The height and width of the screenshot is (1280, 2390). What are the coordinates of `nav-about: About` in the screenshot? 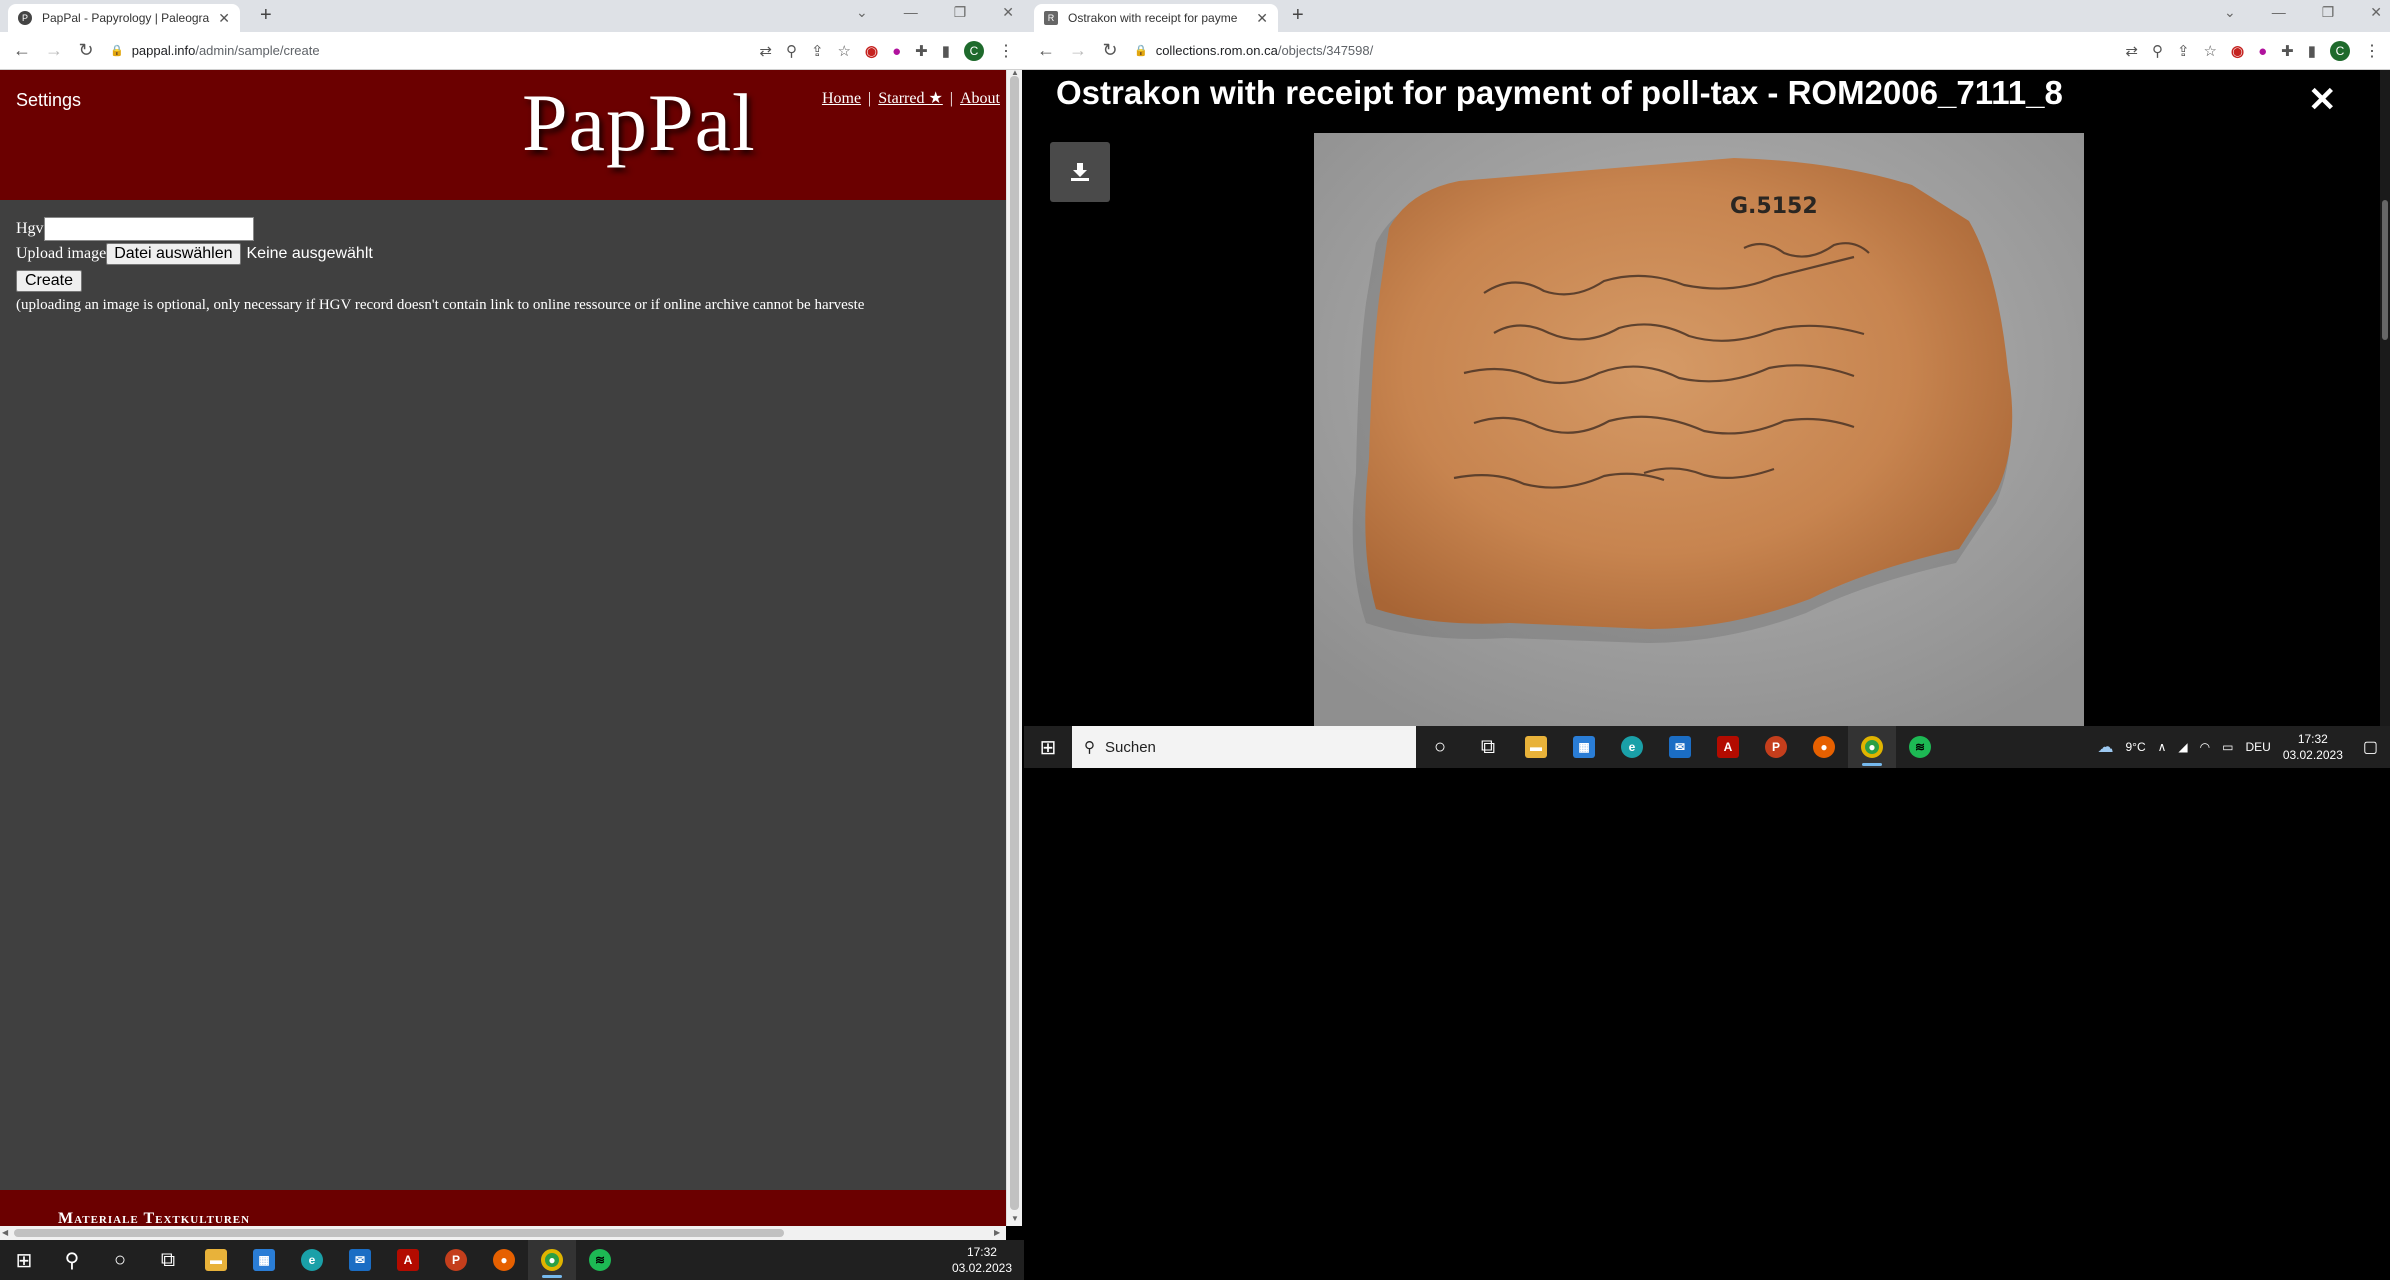 It's located at (980, 98).